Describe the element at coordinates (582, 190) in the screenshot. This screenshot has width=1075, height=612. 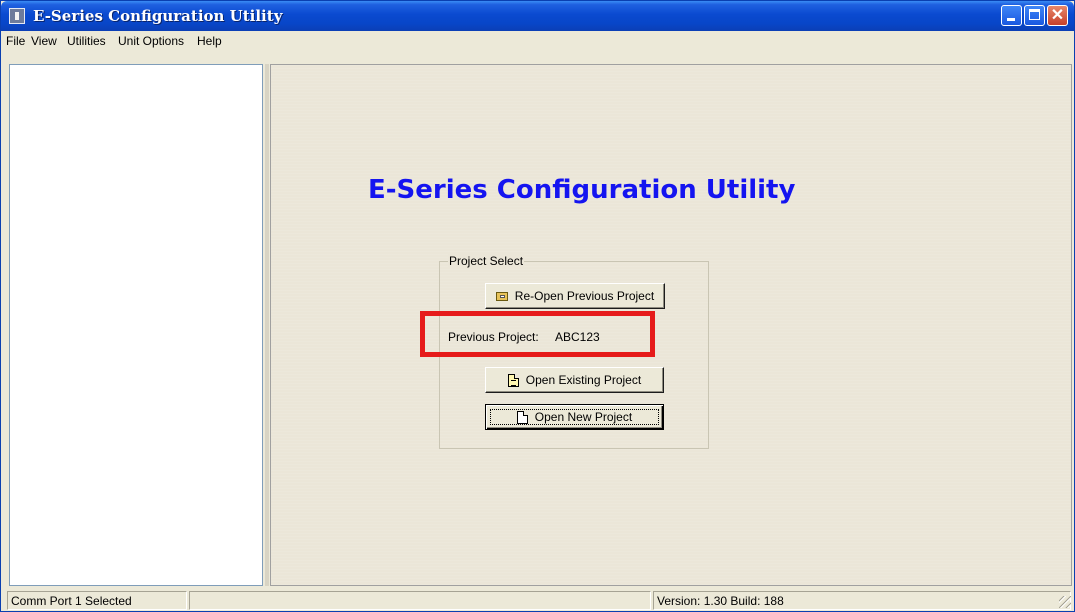
I see `page-title: E-Series Configuration Utility` at that location.